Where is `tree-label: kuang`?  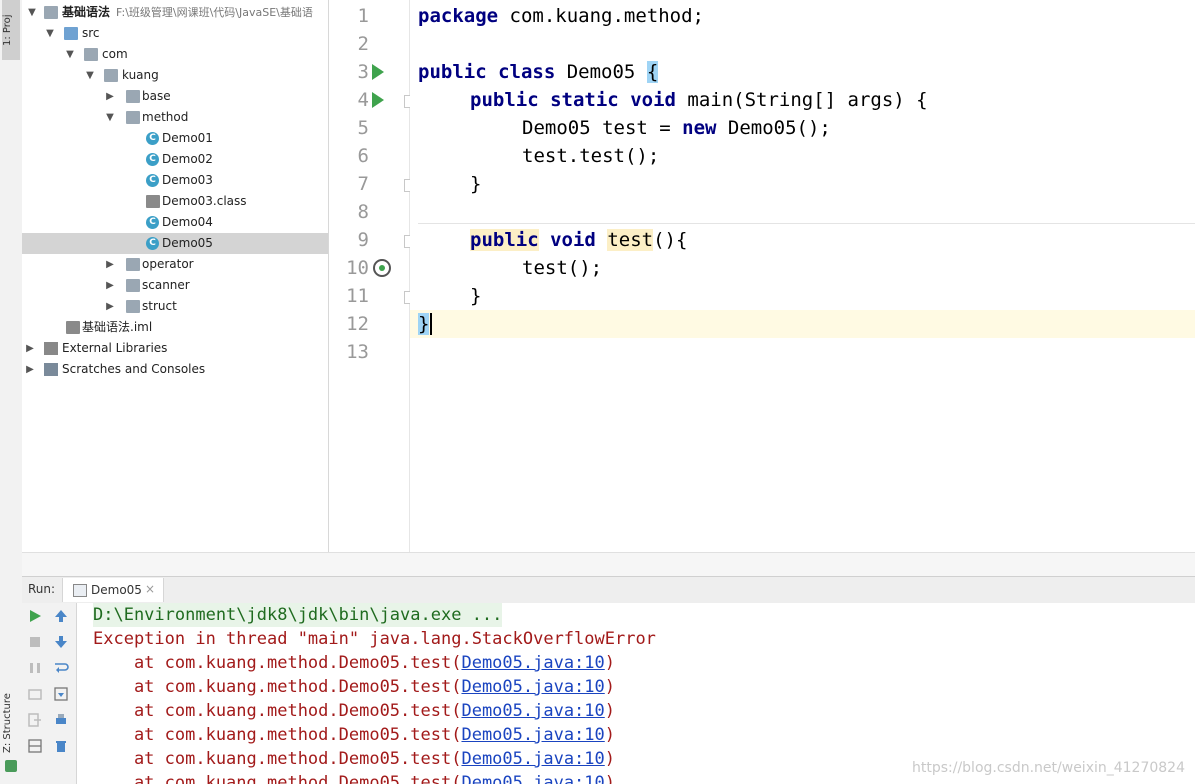
tree-label: kuang is located at coordinates (140, 75).